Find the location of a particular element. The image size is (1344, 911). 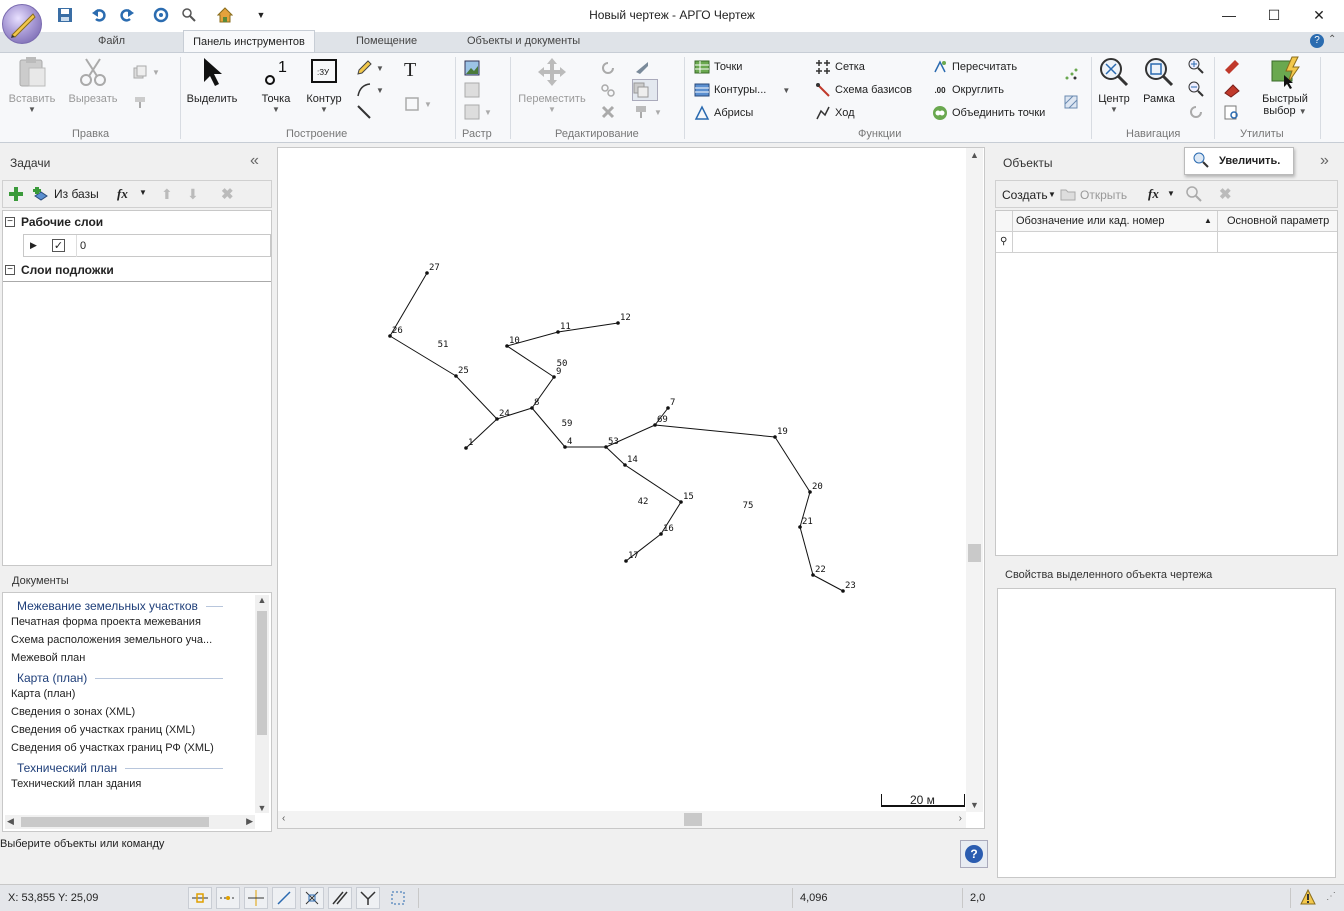

column-header-designation: Обозначение или кад. номер is located at coordinates (1090, 221).